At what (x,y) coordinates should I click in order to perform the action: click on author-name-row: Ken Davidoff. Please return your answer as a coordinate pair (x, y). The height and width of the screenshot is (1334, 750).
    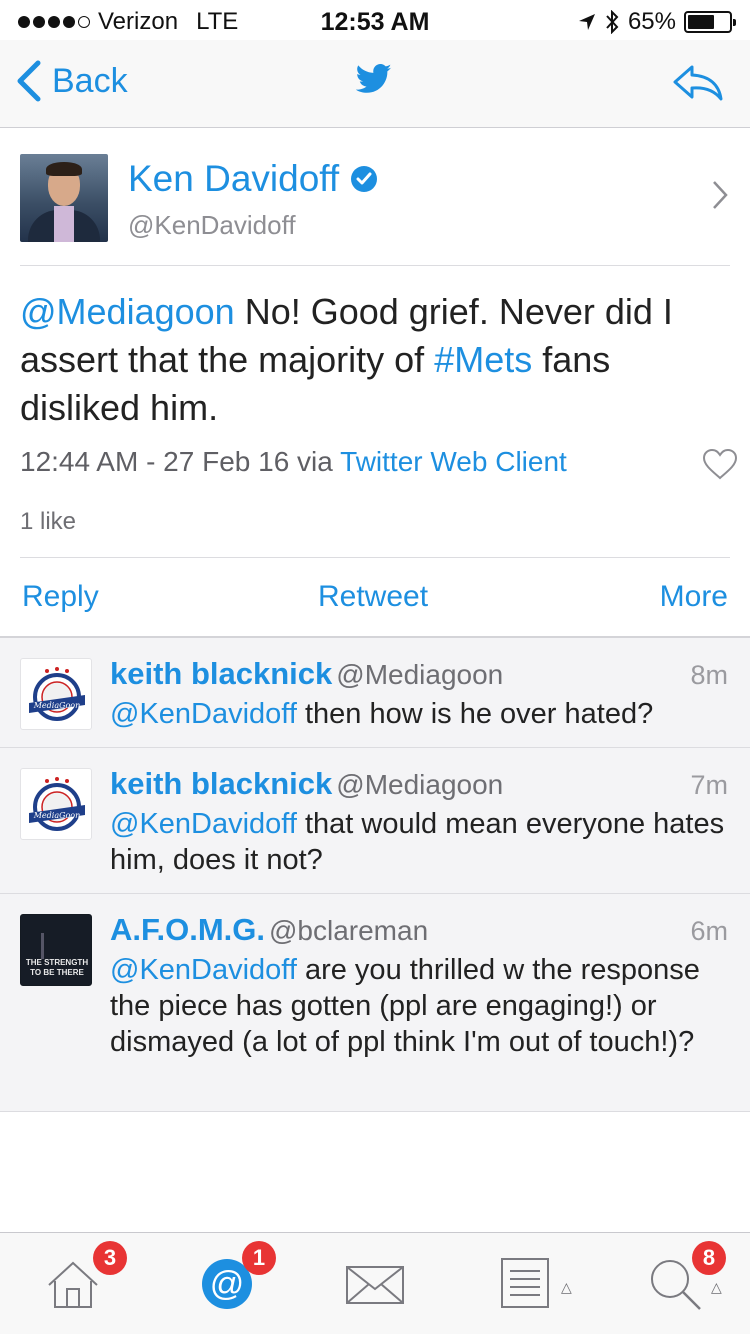
    Looking at the image, I should click on (253, 179).